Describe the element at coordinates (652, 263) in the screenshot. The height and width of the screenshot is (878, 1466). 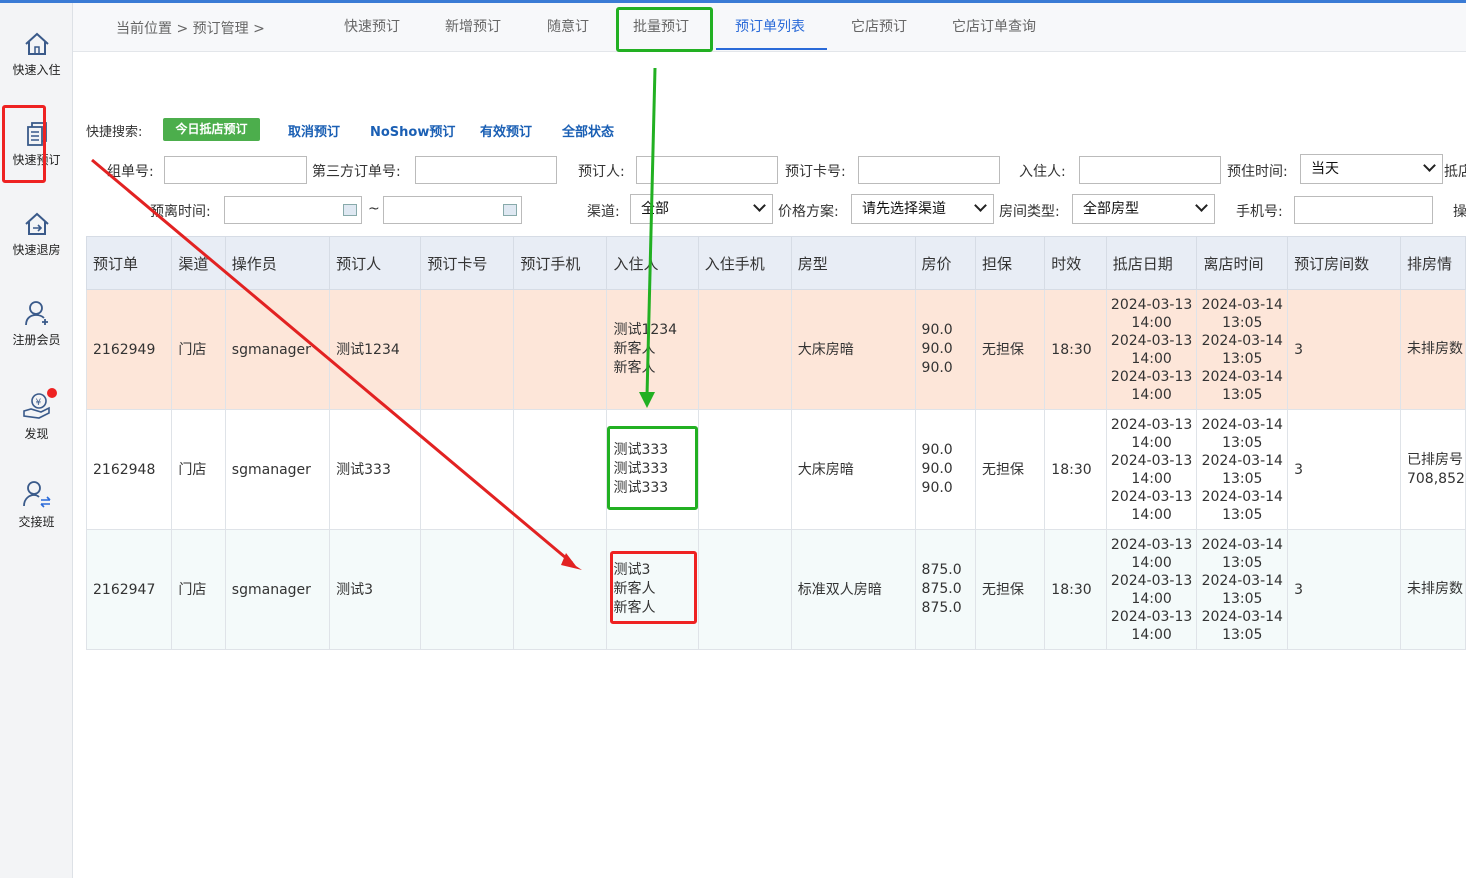
I see `col-header: 入住人` at that location.